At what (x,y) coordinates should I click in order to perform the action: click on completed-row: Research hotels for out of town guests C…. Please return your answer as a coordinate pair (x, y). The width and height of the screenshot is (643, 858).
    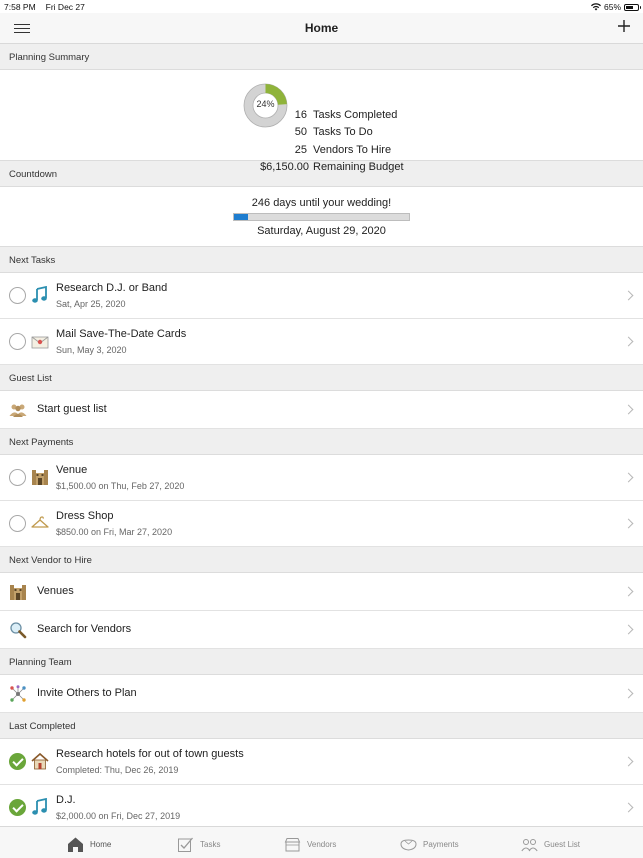
    Looking at the image, I should click on (321, 762).